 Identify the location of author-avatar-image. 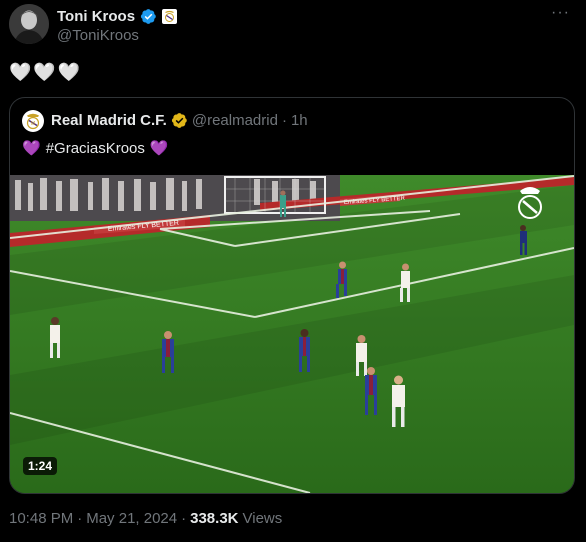
(29, 24).